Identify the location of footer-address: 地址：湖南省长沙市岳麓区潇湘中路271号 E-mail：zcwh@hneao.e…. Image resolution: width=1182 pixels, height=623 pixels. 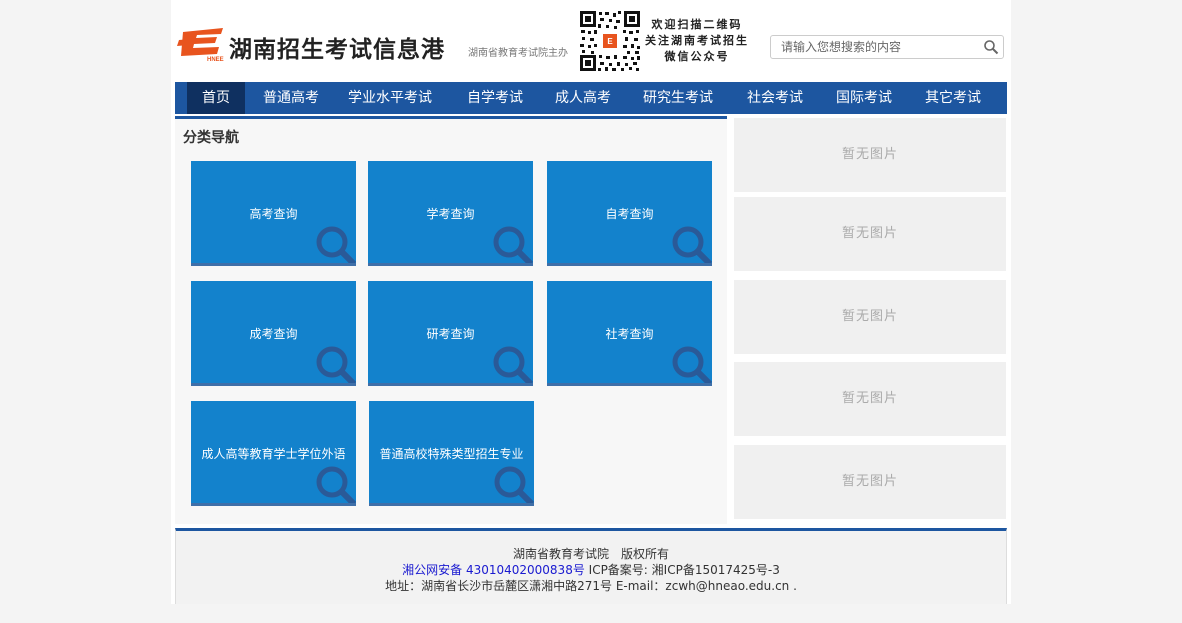
(591, 586).